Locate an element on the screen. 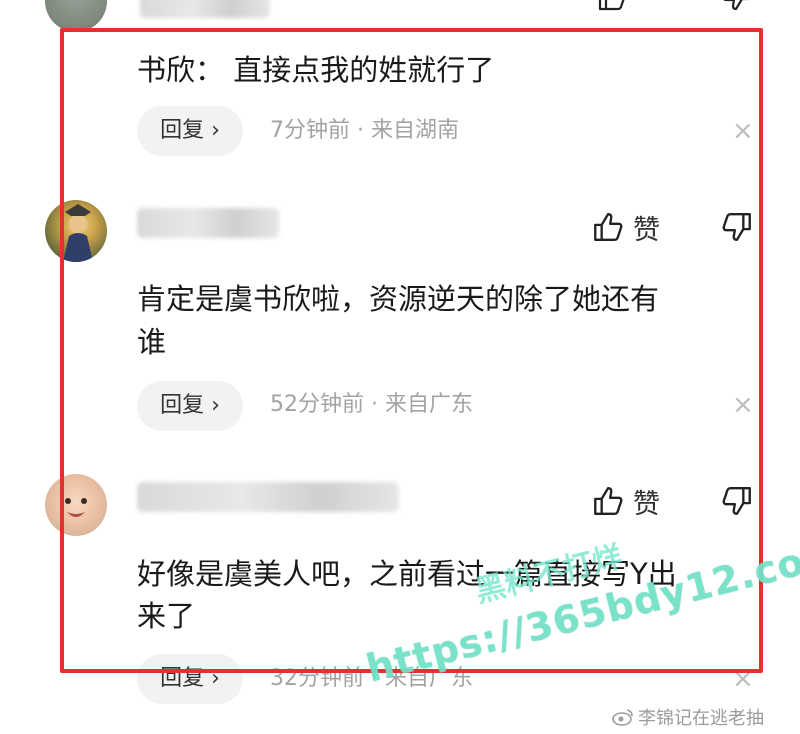 The image size is (800, 734). weibo-watermark-text: 李锦记在逃老抽 is located at coordinates (701, 718).